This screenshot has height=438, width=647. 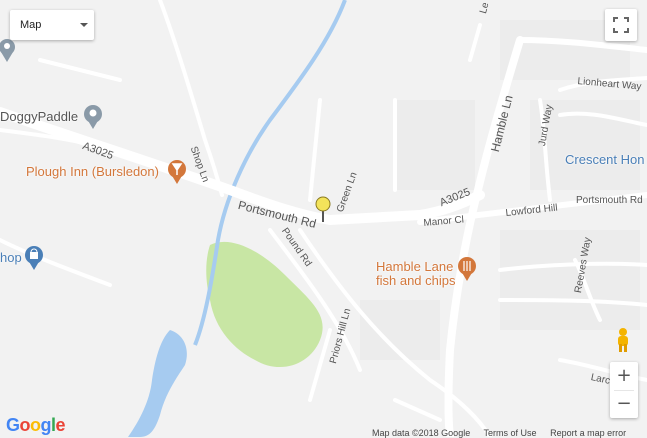 I want to click on chevron-down-icon, so click(x=84, y=25).